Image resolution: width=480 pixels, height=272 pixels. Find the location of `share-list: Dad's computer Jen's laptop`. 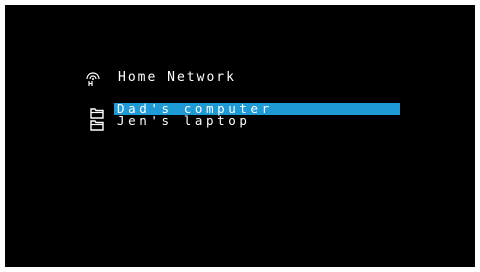

share-list: Dad's computer Jen's laptop is located at coordinates (245, 116).